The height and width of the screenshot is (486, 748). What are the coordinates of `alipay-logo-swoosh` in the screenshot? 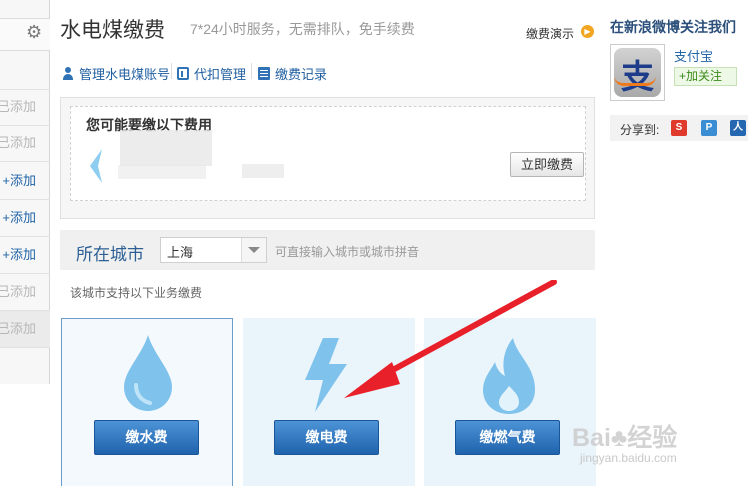 It's located at (635, 81).